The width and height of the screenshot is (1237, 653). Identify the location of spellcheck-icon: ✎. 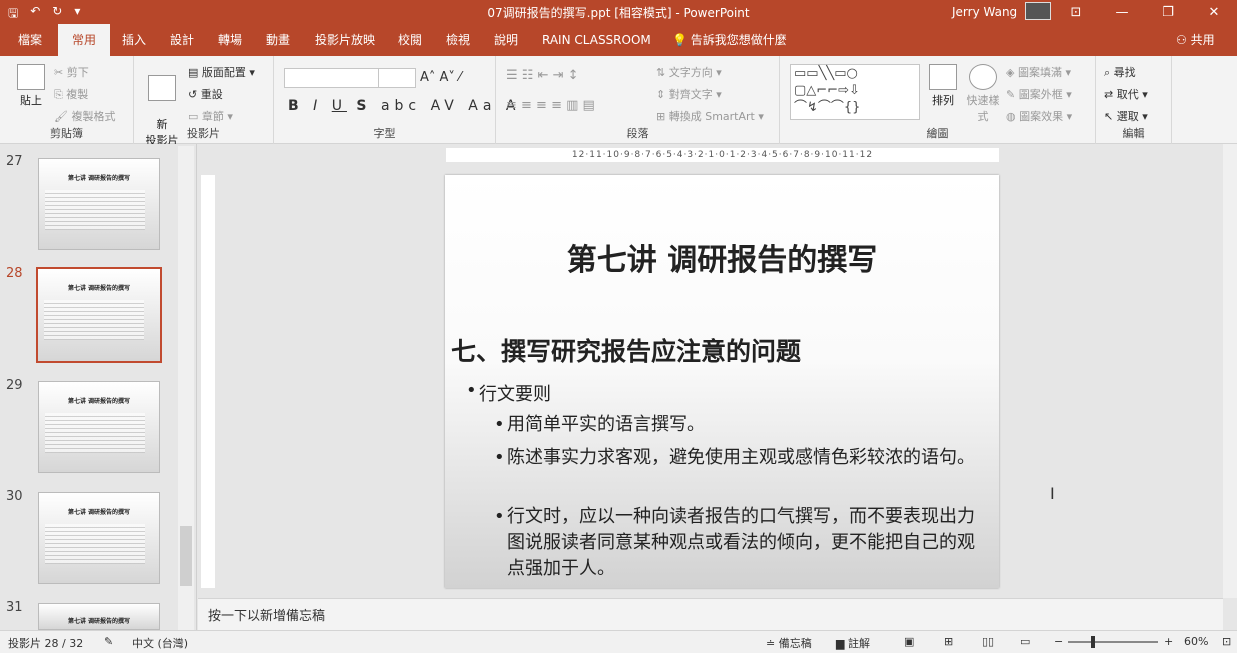
(108, 641).